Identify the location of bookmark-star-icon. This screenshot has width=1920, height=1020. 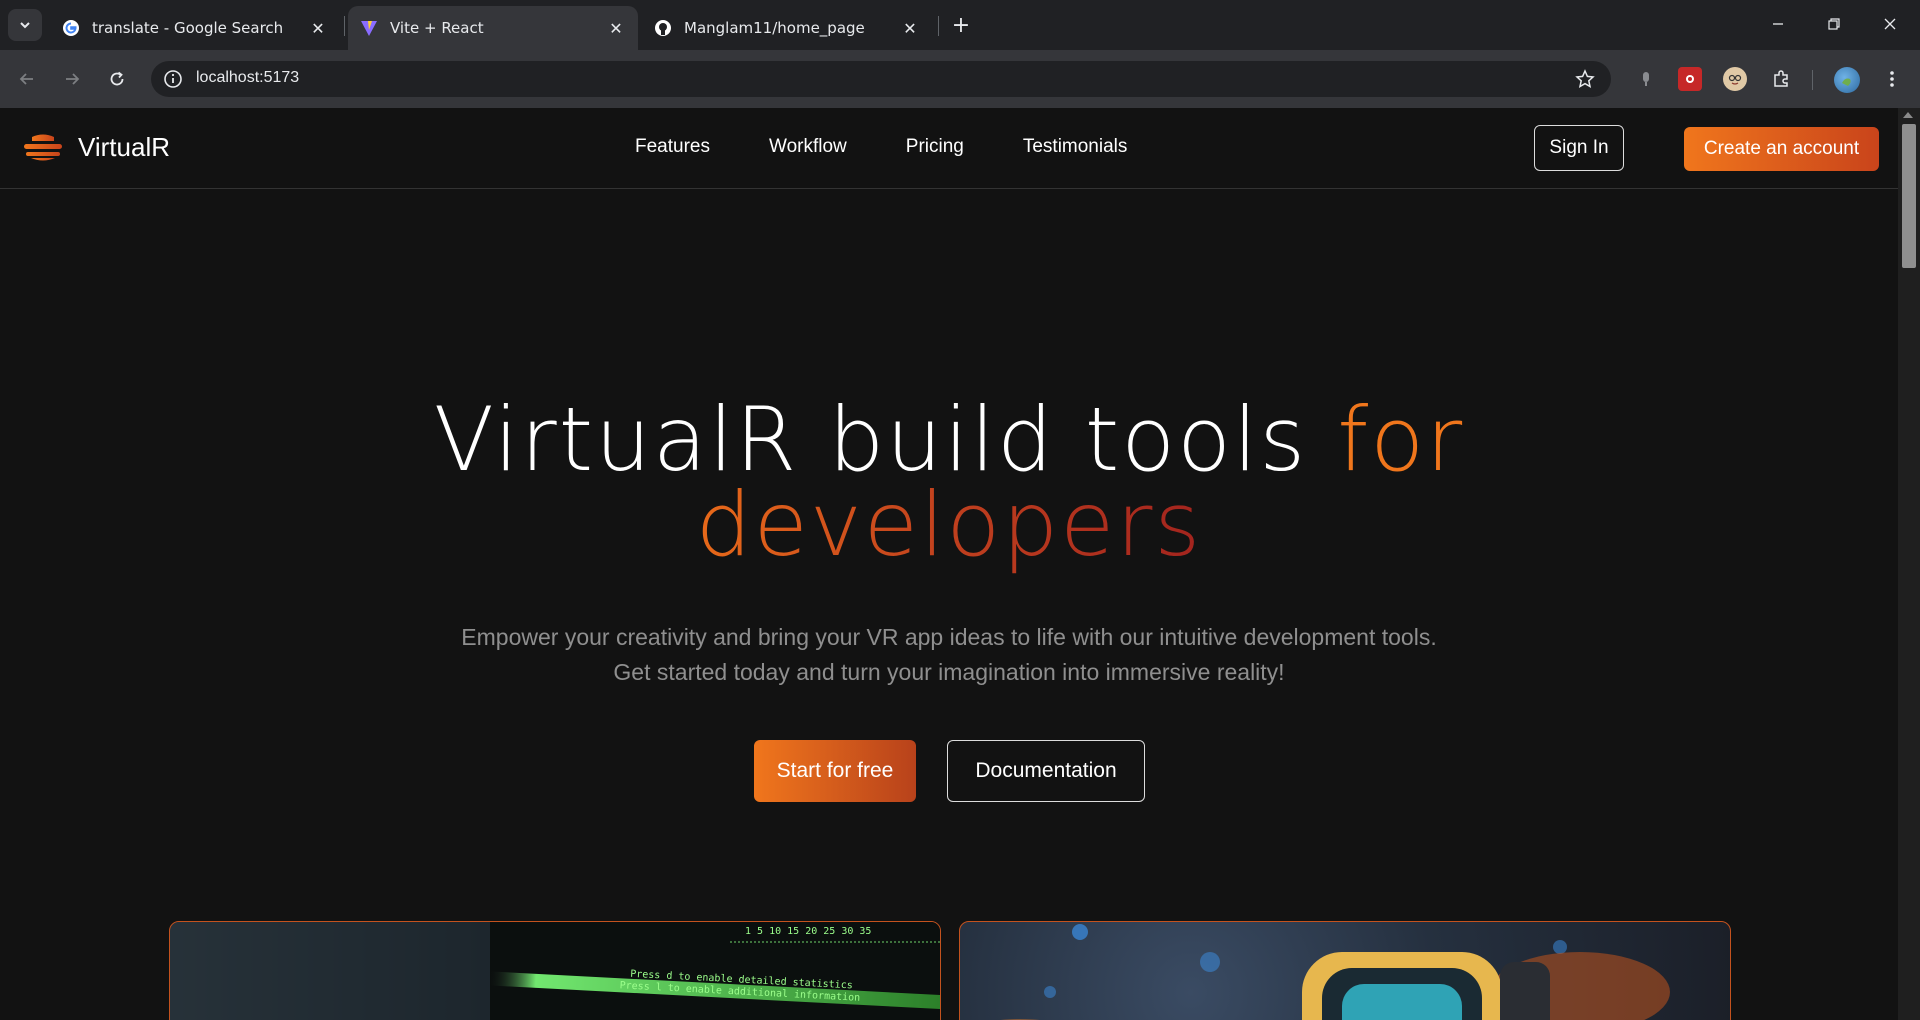
(1585, 79).